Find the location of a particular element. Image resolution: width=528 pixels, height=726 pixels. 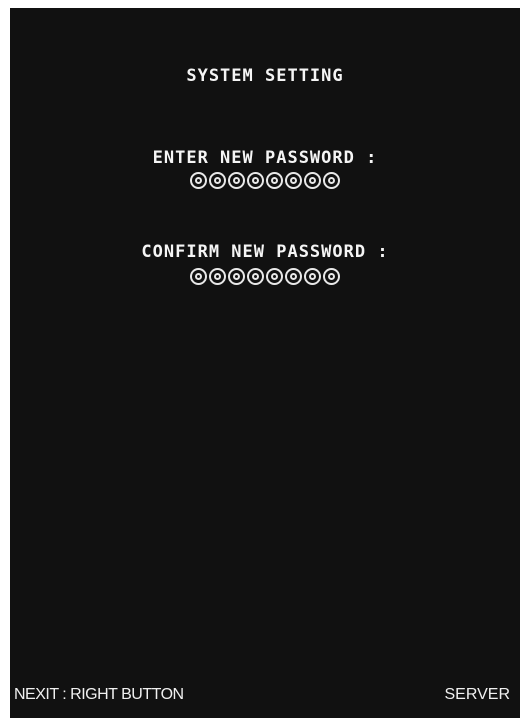

next-hint: NEXIT : RIGHT BUTTON is located at coordinates (99, 694).